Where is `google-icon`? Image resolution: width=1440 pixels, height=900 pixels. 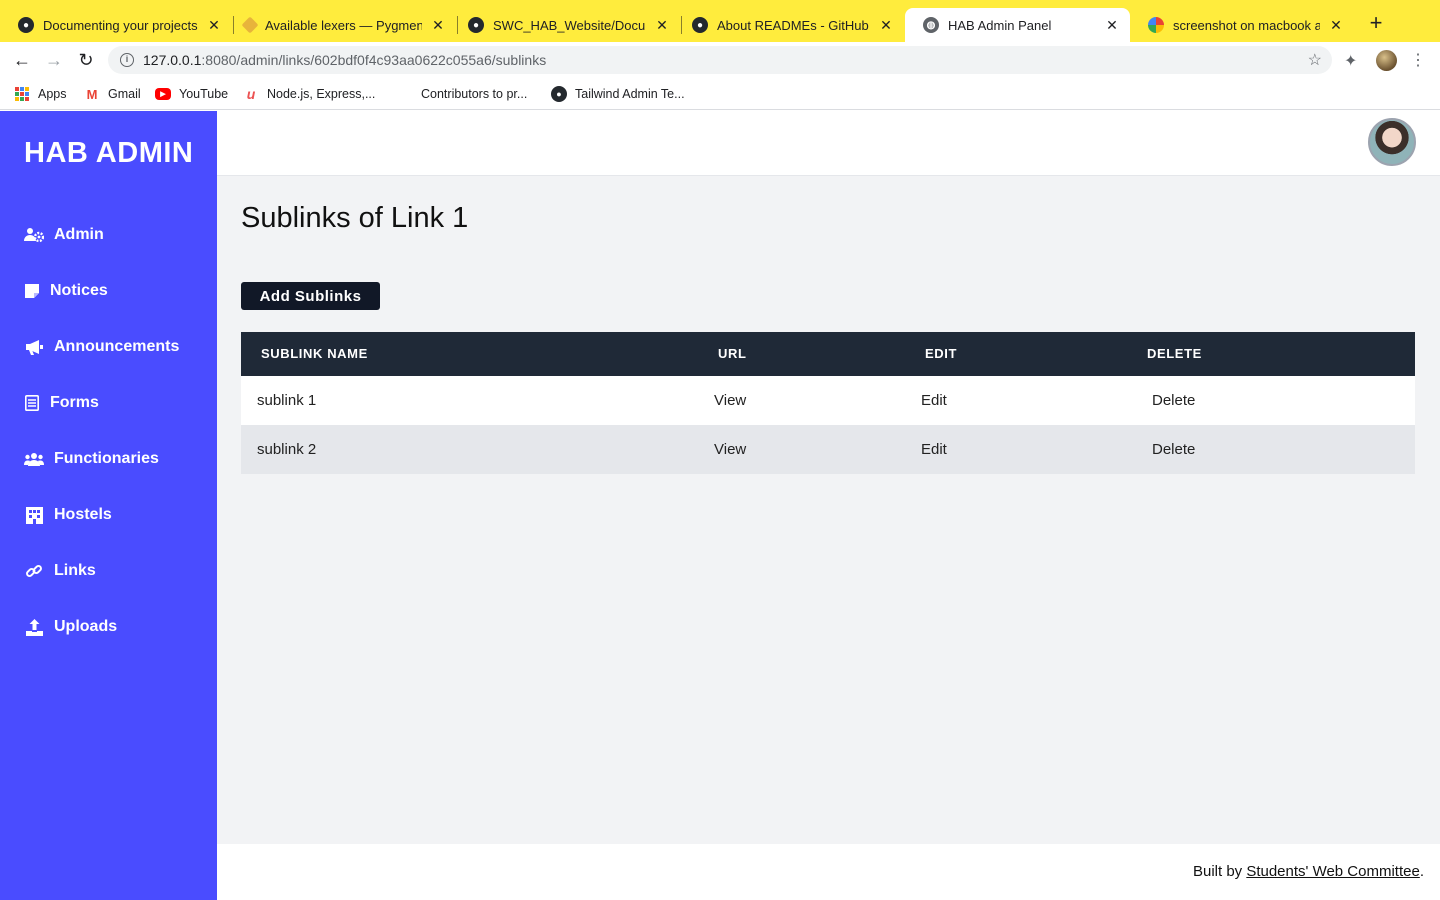
google-icon is located at coordinates (1156, 25).